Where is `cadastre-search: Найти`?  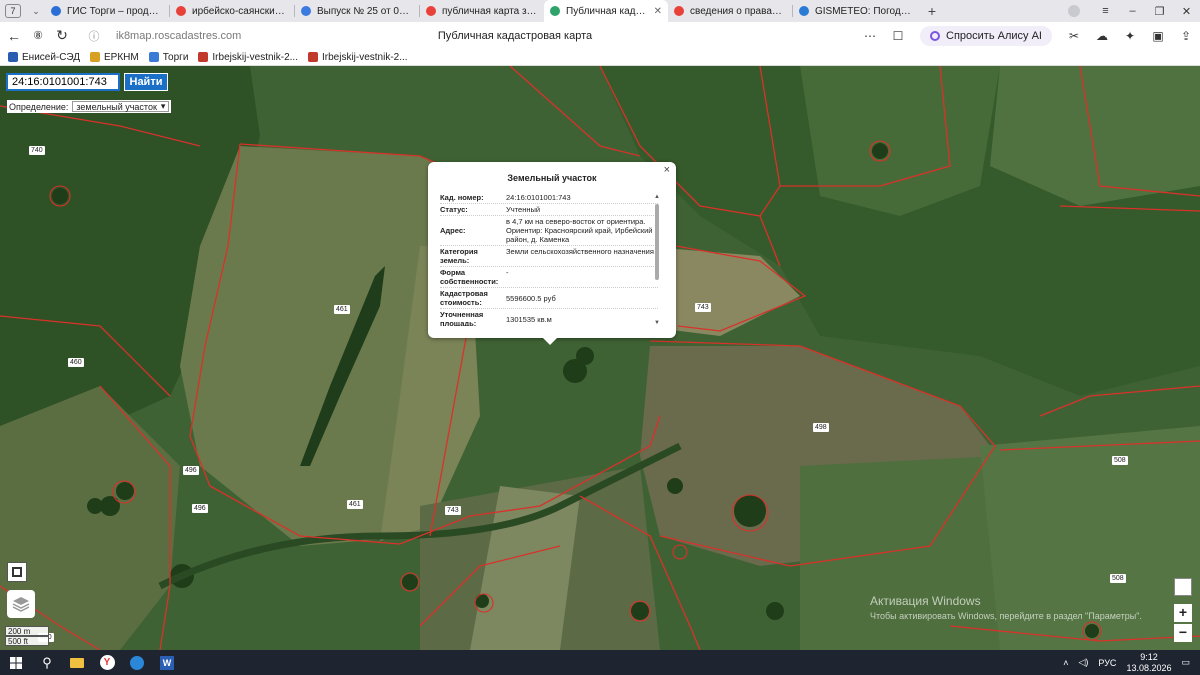 cadastre-search: Найти is located at coordinates (87, 83).